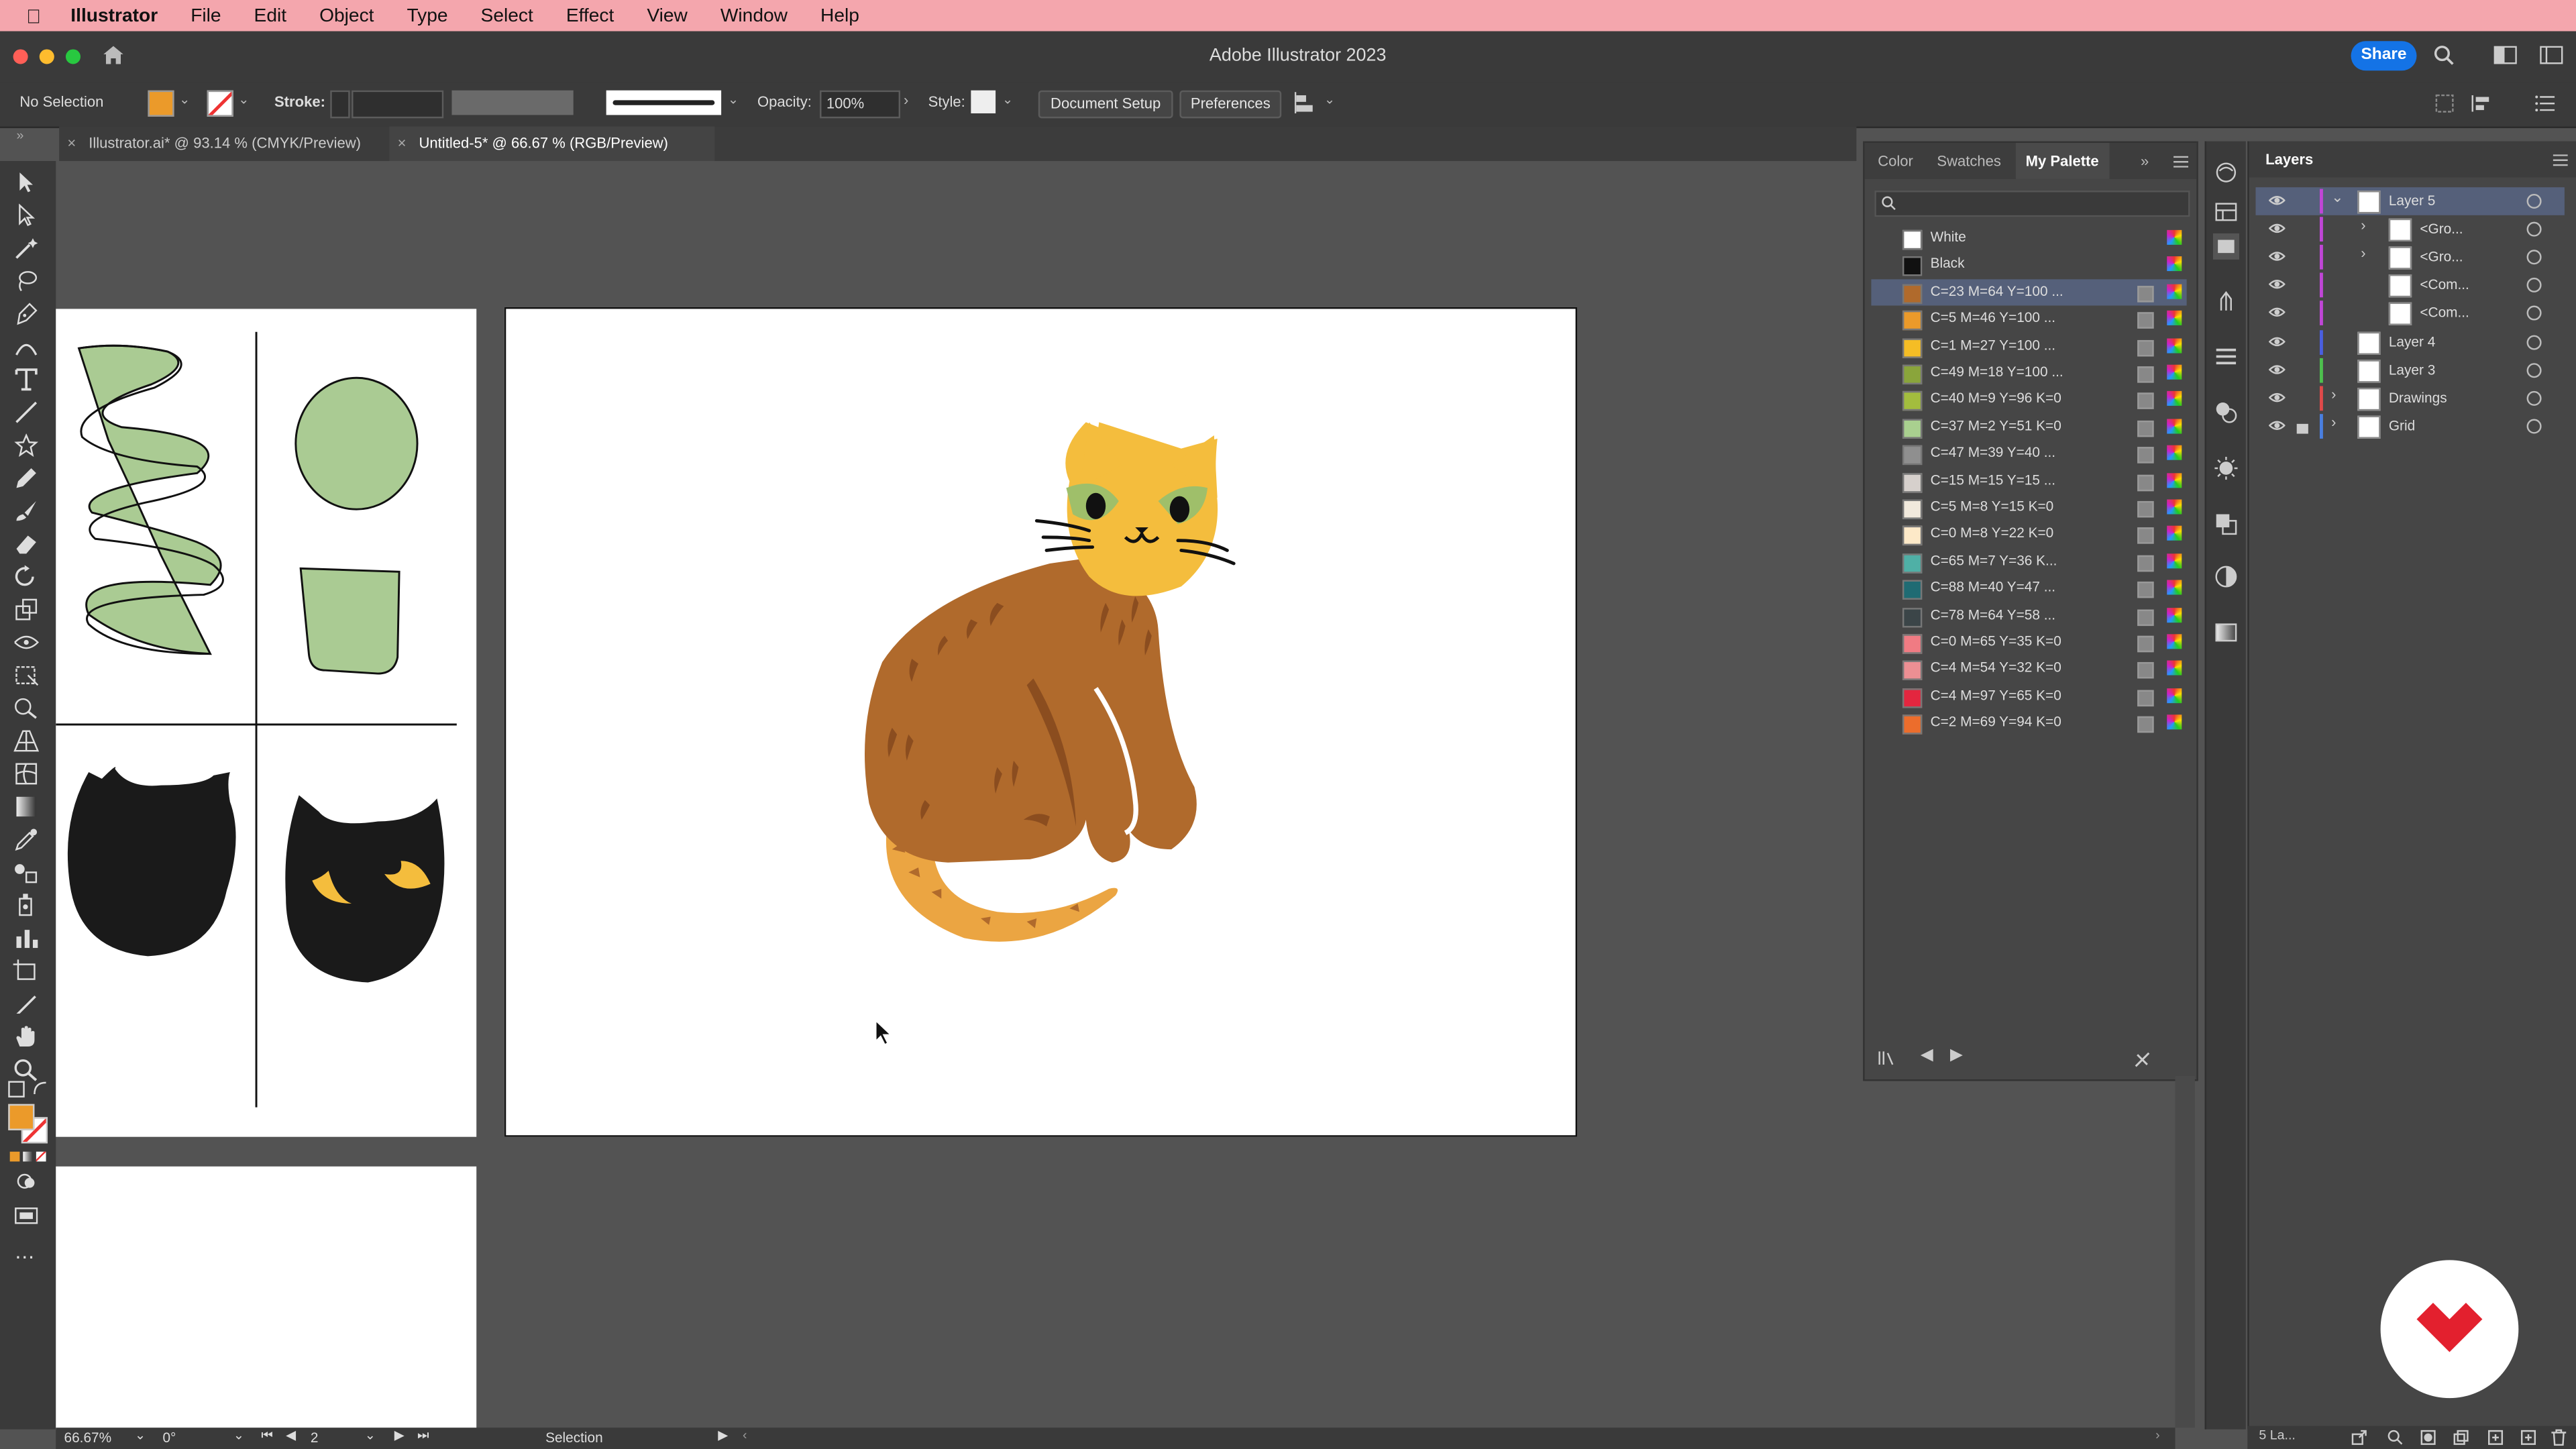 Image resolution: width=2576 pixels, height=1449 pixels. Describe the element at coordinates (2461, 1438) in the screenshot. I see `collect-in-new-layer-icon` at that location.